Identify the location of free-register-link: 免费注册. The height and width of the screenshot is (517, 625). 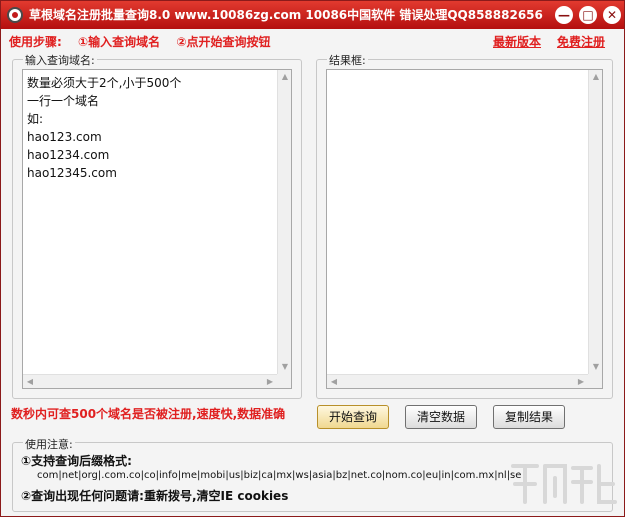
(581, 41).